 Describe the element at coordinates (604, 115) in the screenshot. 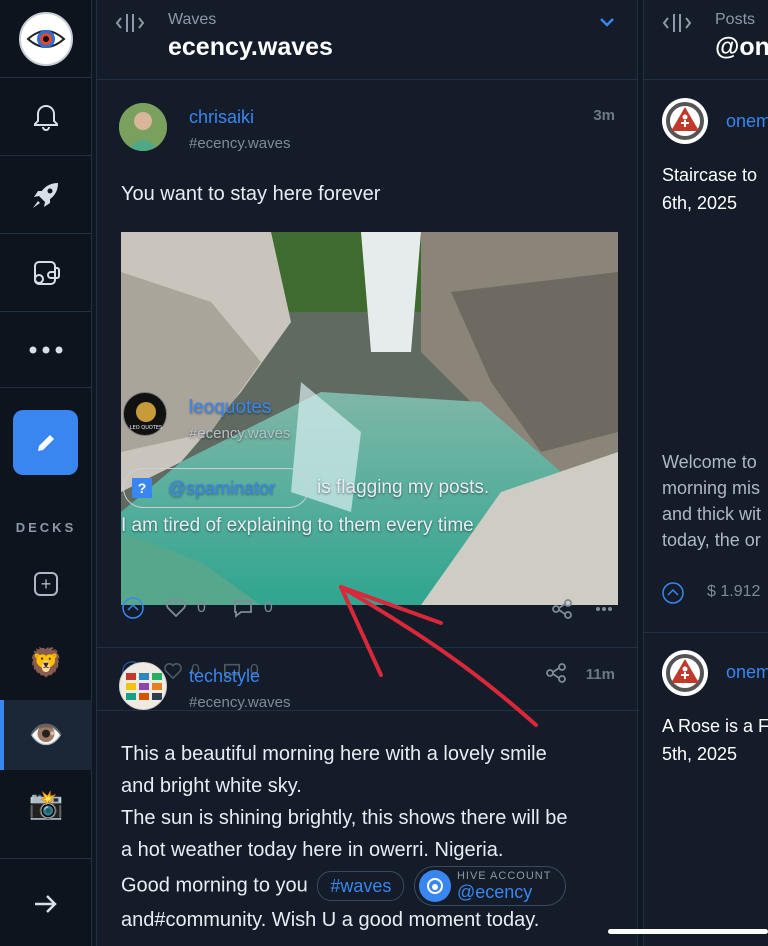

I see `post-time: 3m` at that location.